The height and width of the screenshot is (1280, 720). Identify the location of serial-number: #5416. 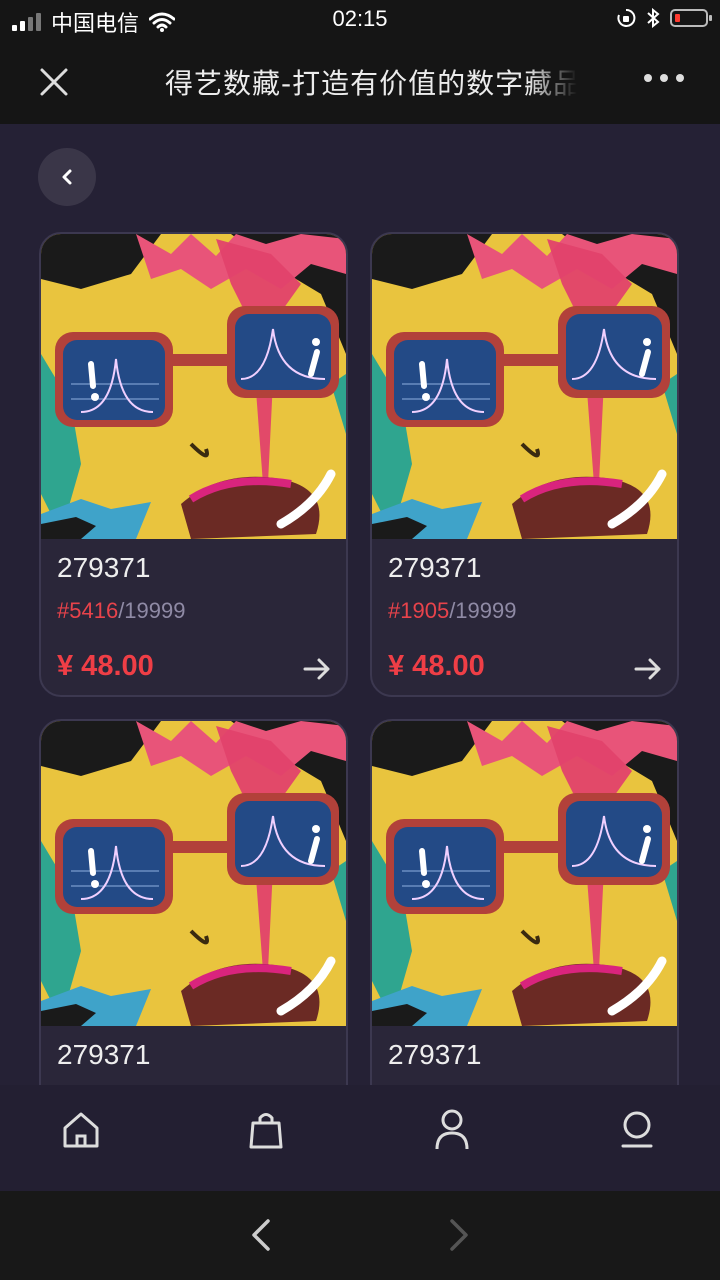
(88, 610).